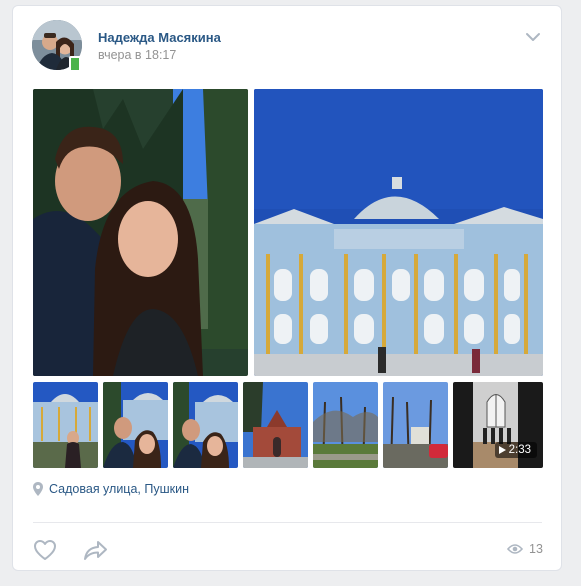 Image resolution: width=581 pixels, height=586 pixels. I want to click on views: 13, so click(525, 549).